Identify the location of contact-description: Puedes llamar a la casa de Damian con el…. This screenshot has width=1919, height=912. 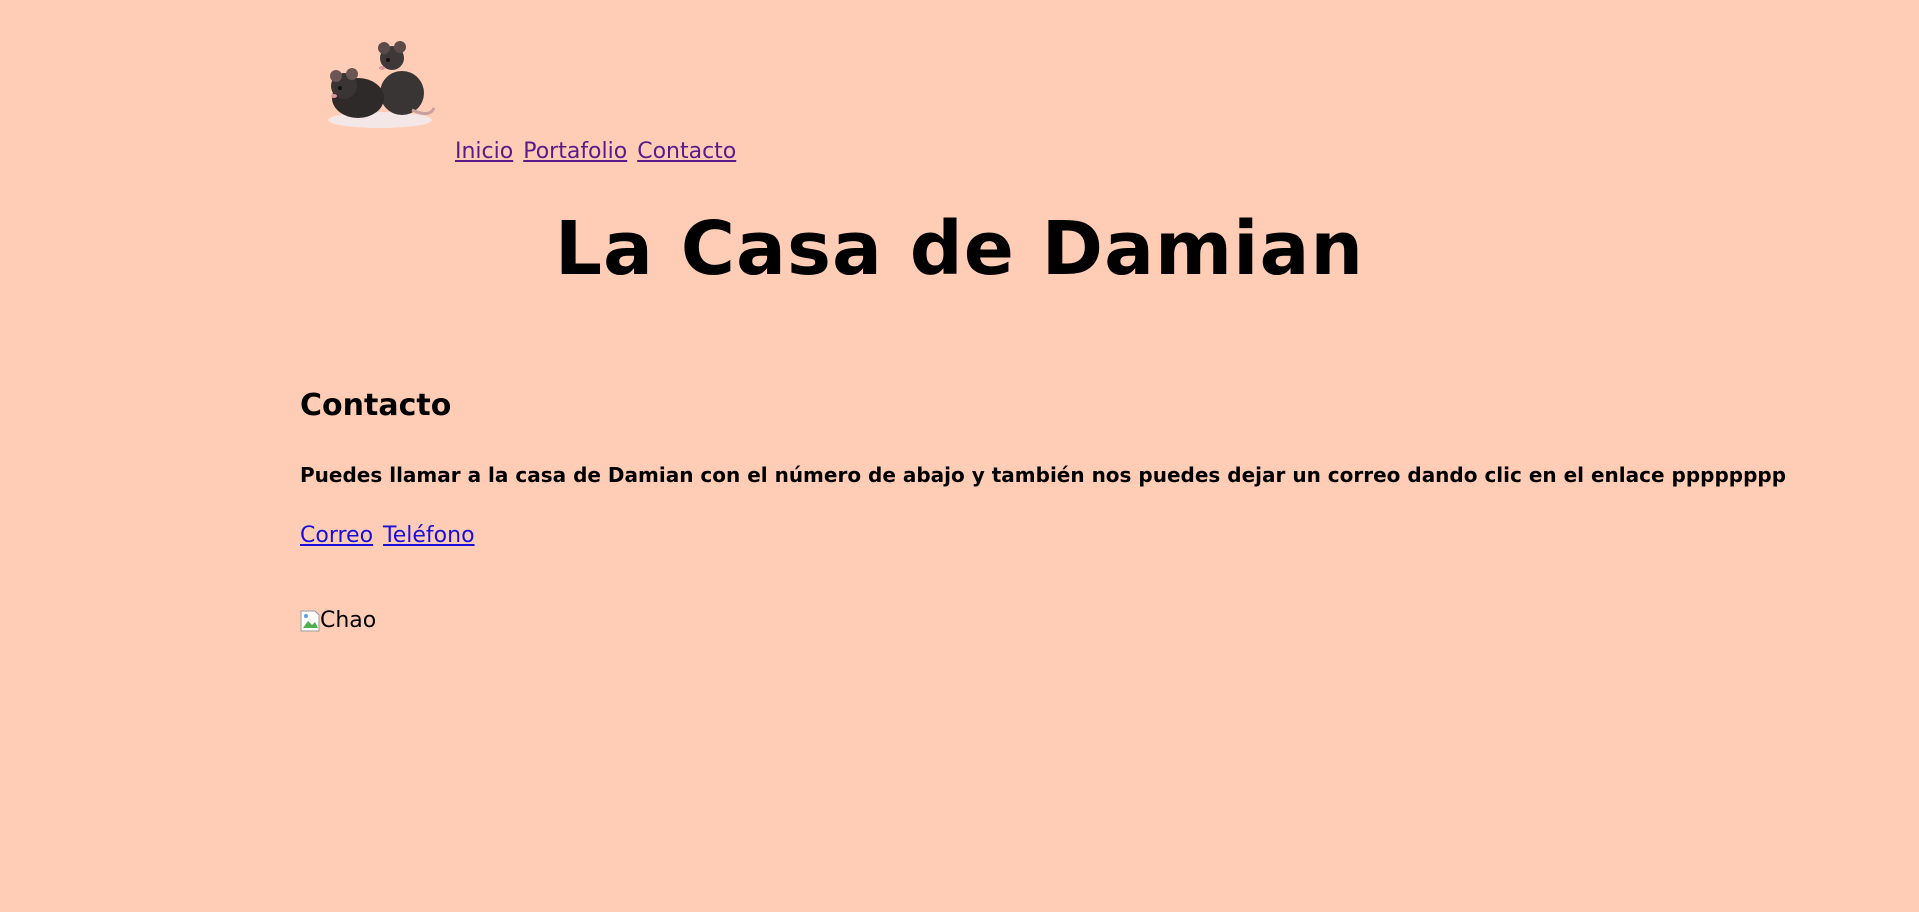
(1043, 475).